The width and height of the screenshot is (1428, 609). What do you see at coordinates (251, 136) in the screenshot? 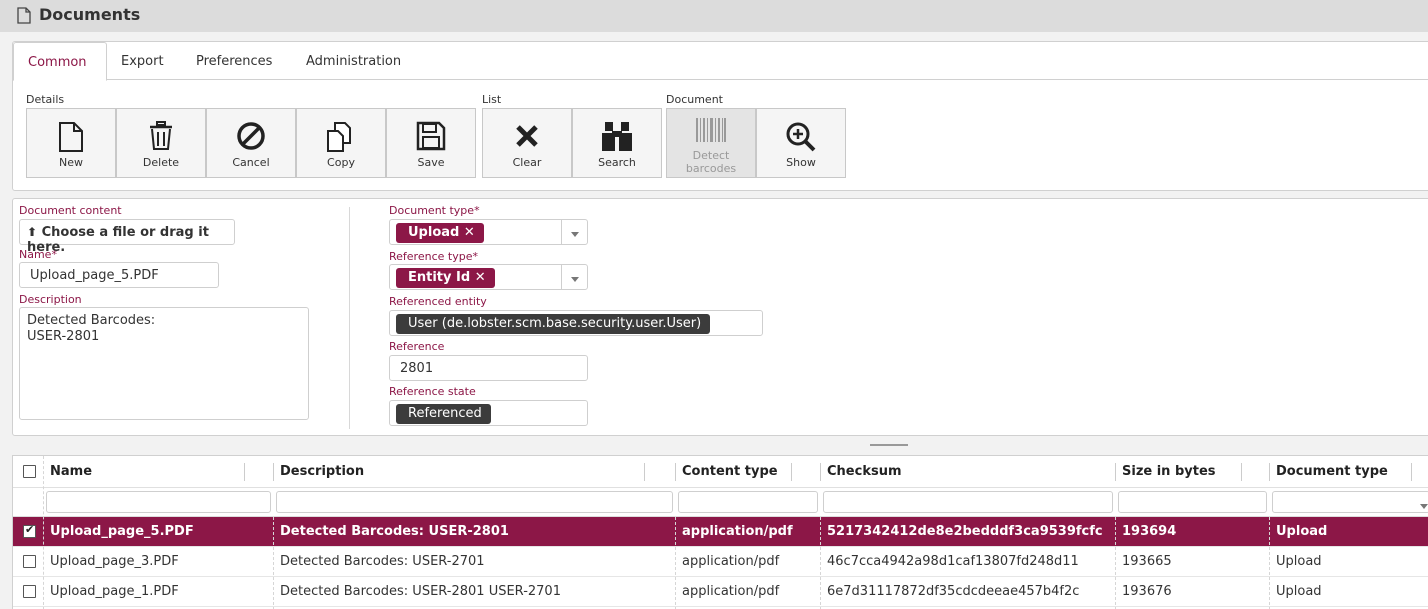
I see `cancel-icon` at bounding box center [251, 136].